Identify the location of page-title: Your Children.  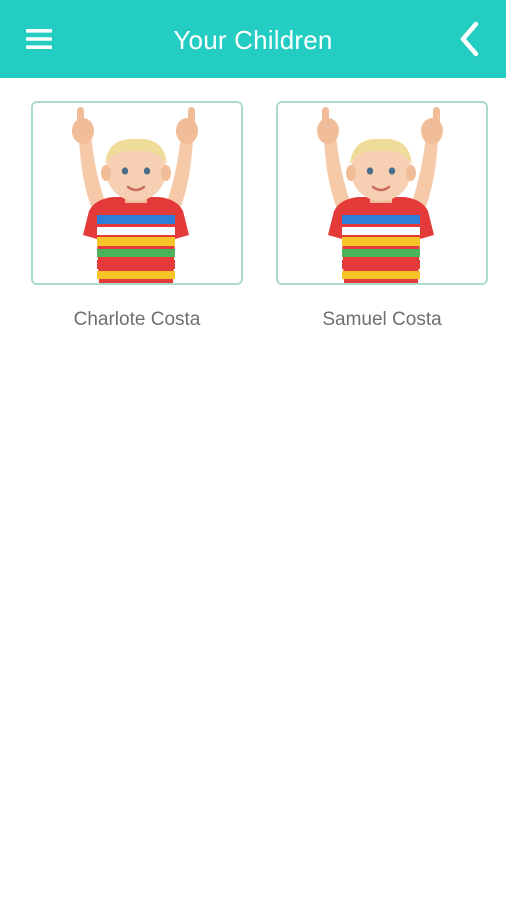
(253, 40).